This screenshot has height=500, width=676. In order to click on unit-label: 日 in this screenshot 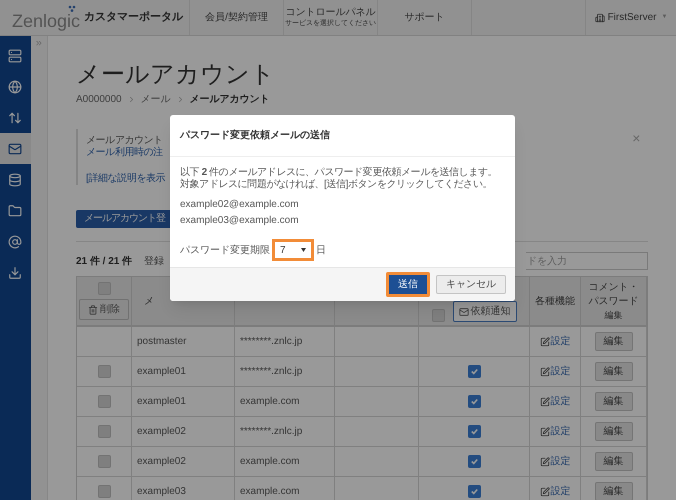, I will do `click(321, 251)`.